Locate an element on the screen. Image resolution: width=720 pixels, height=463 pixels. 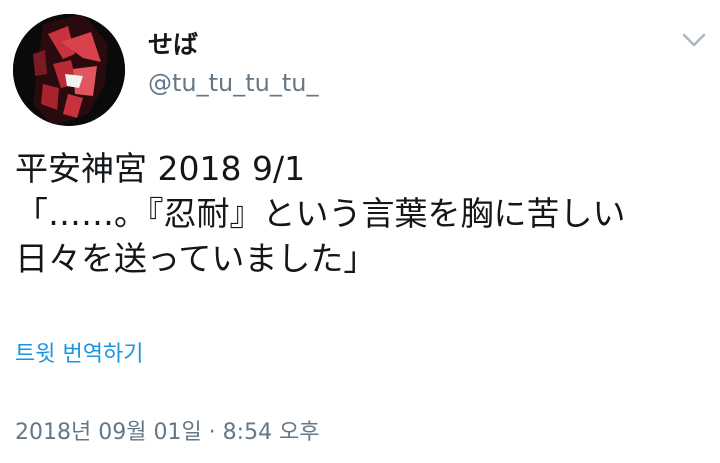
chevron-down-icon is located at coordinates (694, 40).